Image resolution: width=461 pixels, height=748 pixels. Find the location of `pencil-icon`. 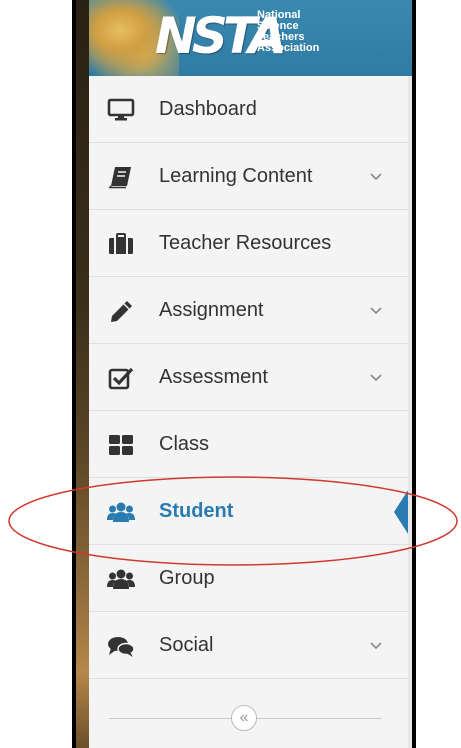

pencil-icon is located at coordinates (121, 311).